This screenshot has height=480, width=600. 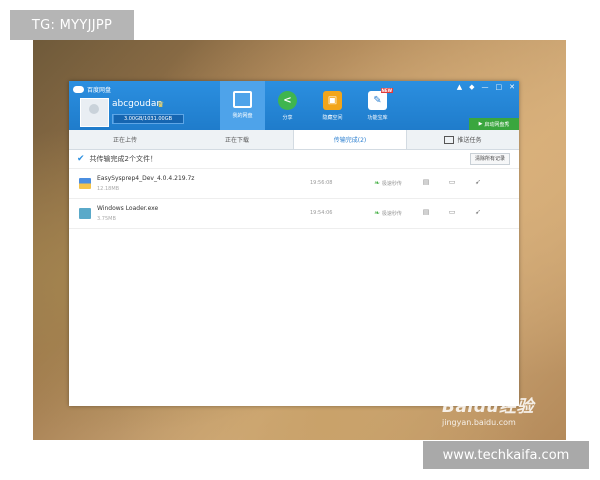 I want to click on clear-records-button: 清除所有记录, so click(x=489, y=159).